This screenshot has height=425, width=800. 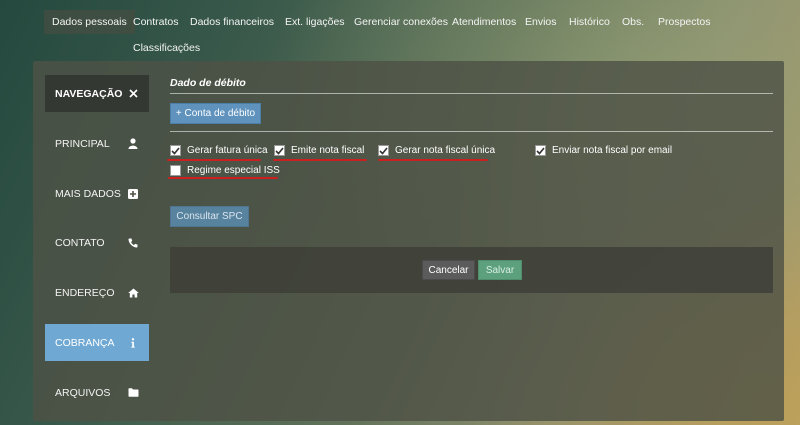 What do you see at coordinates (589, 22) in the screenshot?
I see `tab-historico: Histórico` at bounding box center [589, 22].